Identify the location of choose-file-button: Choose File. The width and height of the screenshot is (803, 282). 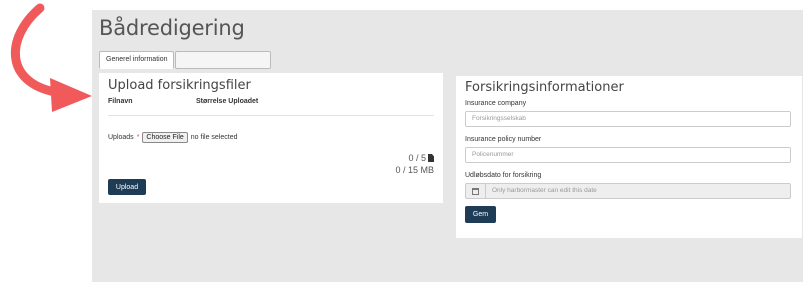
(165, 137).